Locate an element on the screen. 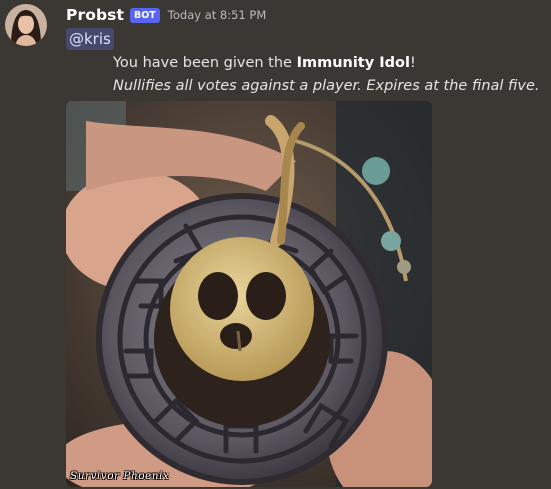 The height and width of the screenshot is (489, 551). message-header: Probst BOT Today at 8:51 PM is located at coordinates (166, 15).